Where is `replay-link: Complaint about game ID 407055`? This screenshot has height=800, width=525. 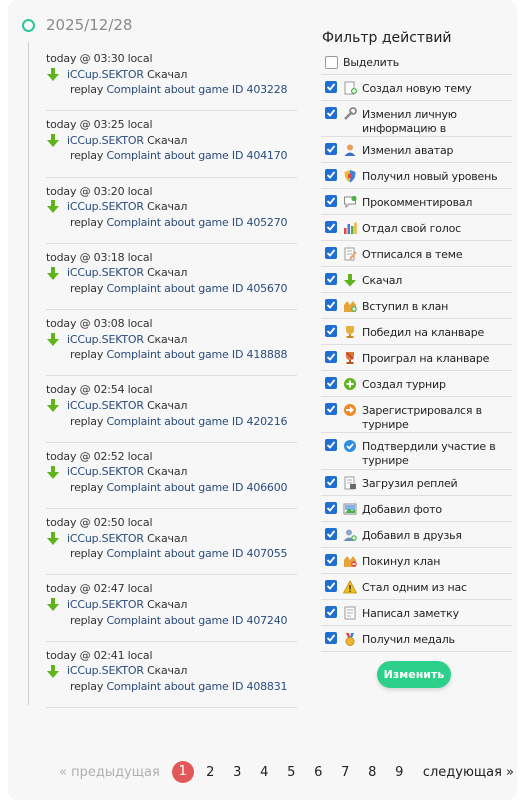
replay-link: Complaint about game ID 407055 is located at coordinates (196, 553).